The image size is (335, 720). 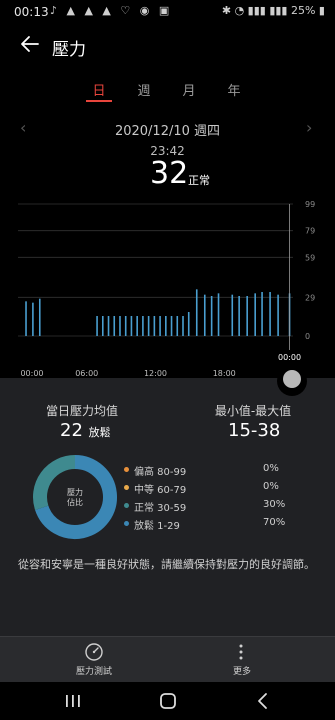 What do you see at coordinates (30, 44) in the screenshot?
I see `back-arrow-icon` at bounding box center [30, 44].